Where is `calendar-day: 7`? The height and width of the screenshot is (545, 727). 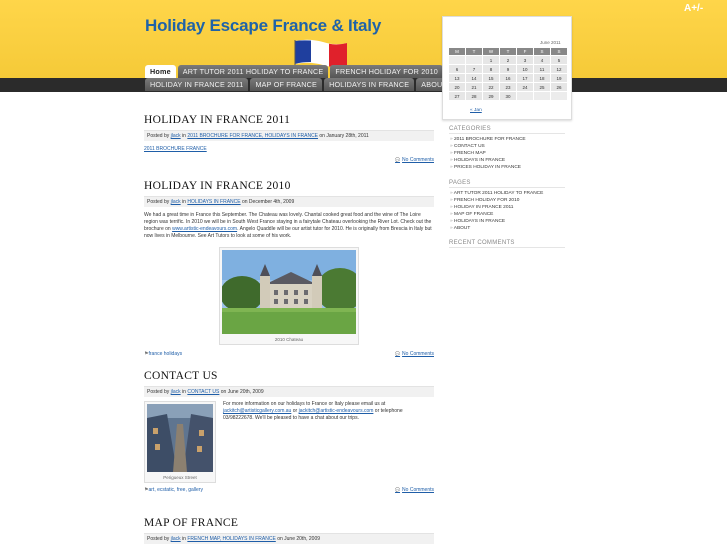 calendar-day: 7 is located at coordinates (474, 69).